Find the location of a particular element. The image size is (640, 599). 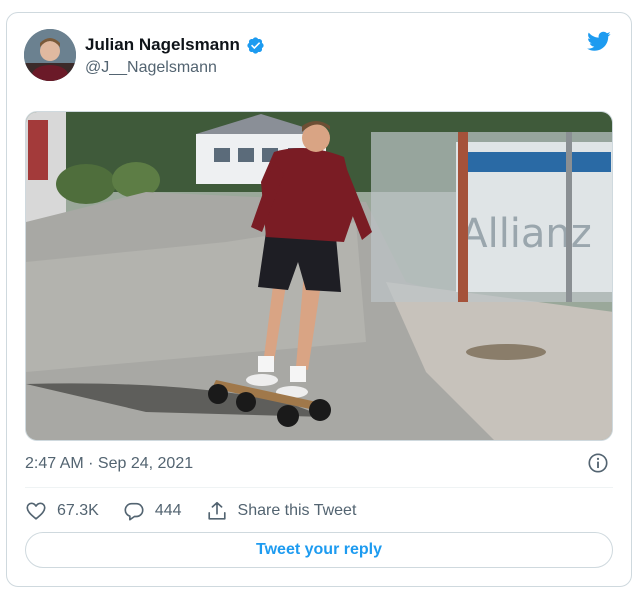

tweet-actions: 67.3K 444 Share this Tweet is located at coordinates (202, 511).